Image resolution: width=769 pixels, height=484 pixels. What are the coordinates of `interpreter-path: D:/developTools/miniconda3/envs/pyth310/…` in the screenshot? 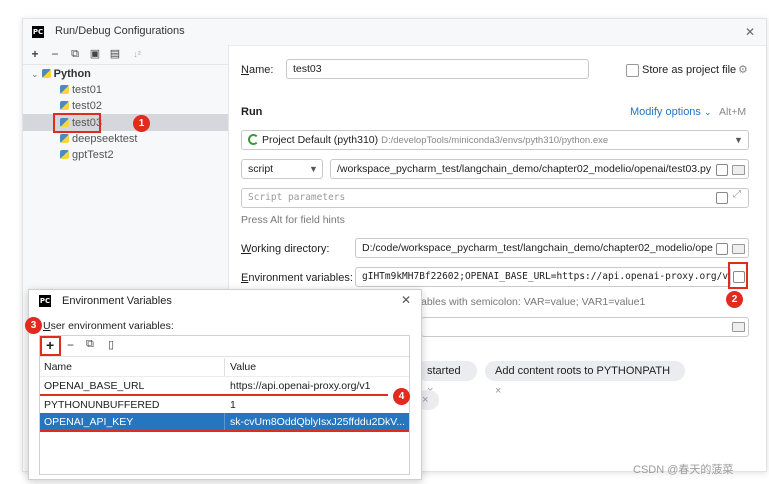 It's located at (495, 140).